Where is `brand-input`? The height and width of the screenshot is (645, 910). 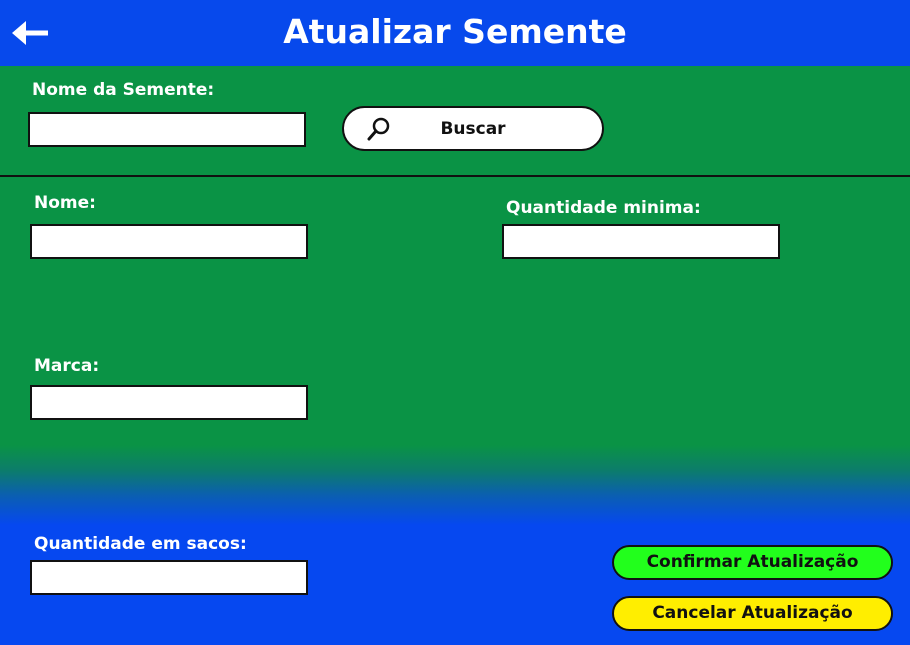
brand-input is located at coordinates (169, 402).